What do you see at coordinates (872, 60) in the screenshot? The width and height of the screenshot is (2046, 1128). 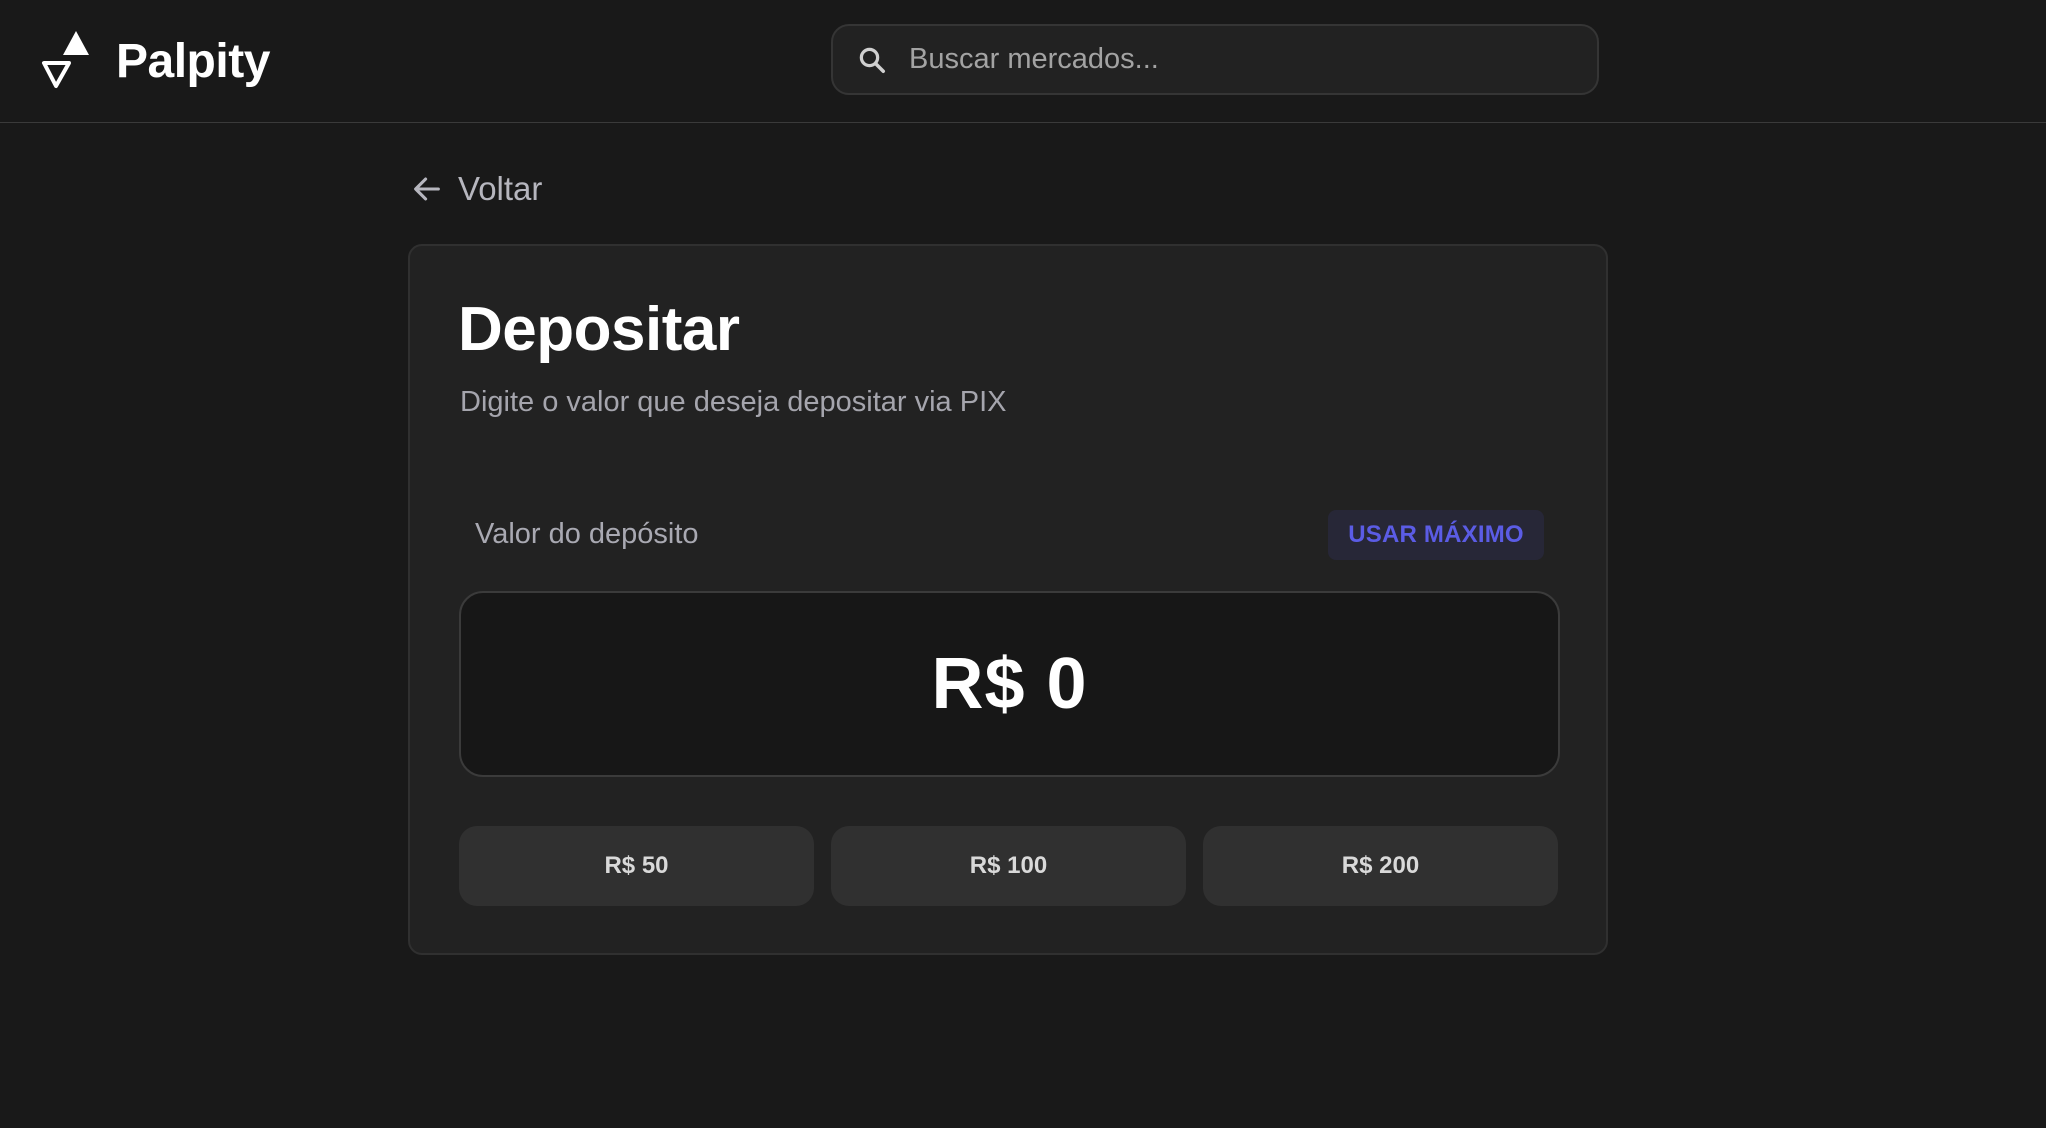 I see `search-icon` at bounding box center [872, 60].